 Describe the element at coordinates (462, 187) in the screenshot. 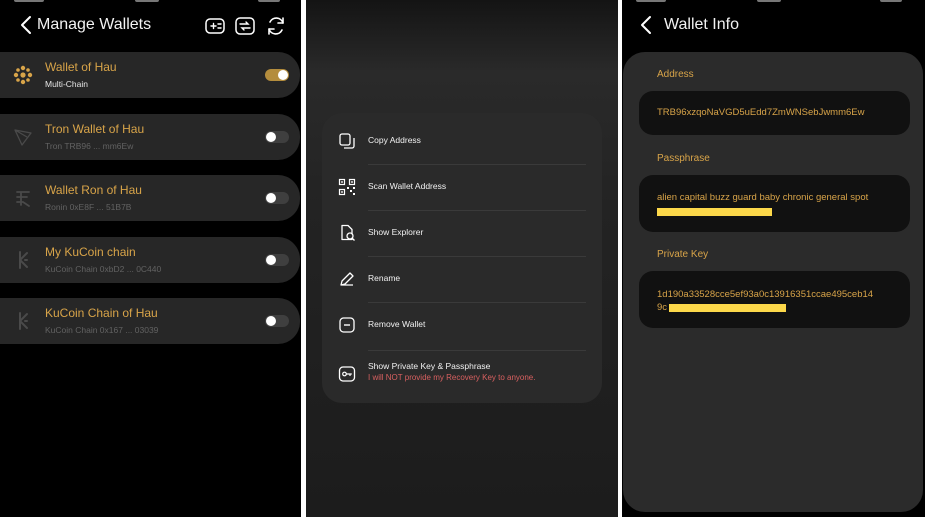

I see `menu-item-scan-wallet-address: Scan Wallet Address` at that location.